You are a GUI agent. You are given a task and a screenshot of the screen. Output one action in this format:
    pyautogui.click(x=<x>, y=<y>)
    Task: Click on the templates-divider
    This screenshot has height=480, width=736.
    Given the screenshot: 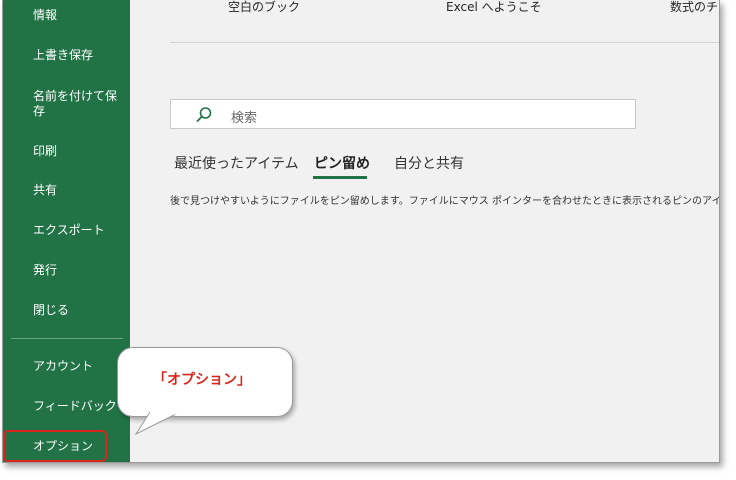 What is the action you would take?
    pyautogui.click(x=444, y=42)
    